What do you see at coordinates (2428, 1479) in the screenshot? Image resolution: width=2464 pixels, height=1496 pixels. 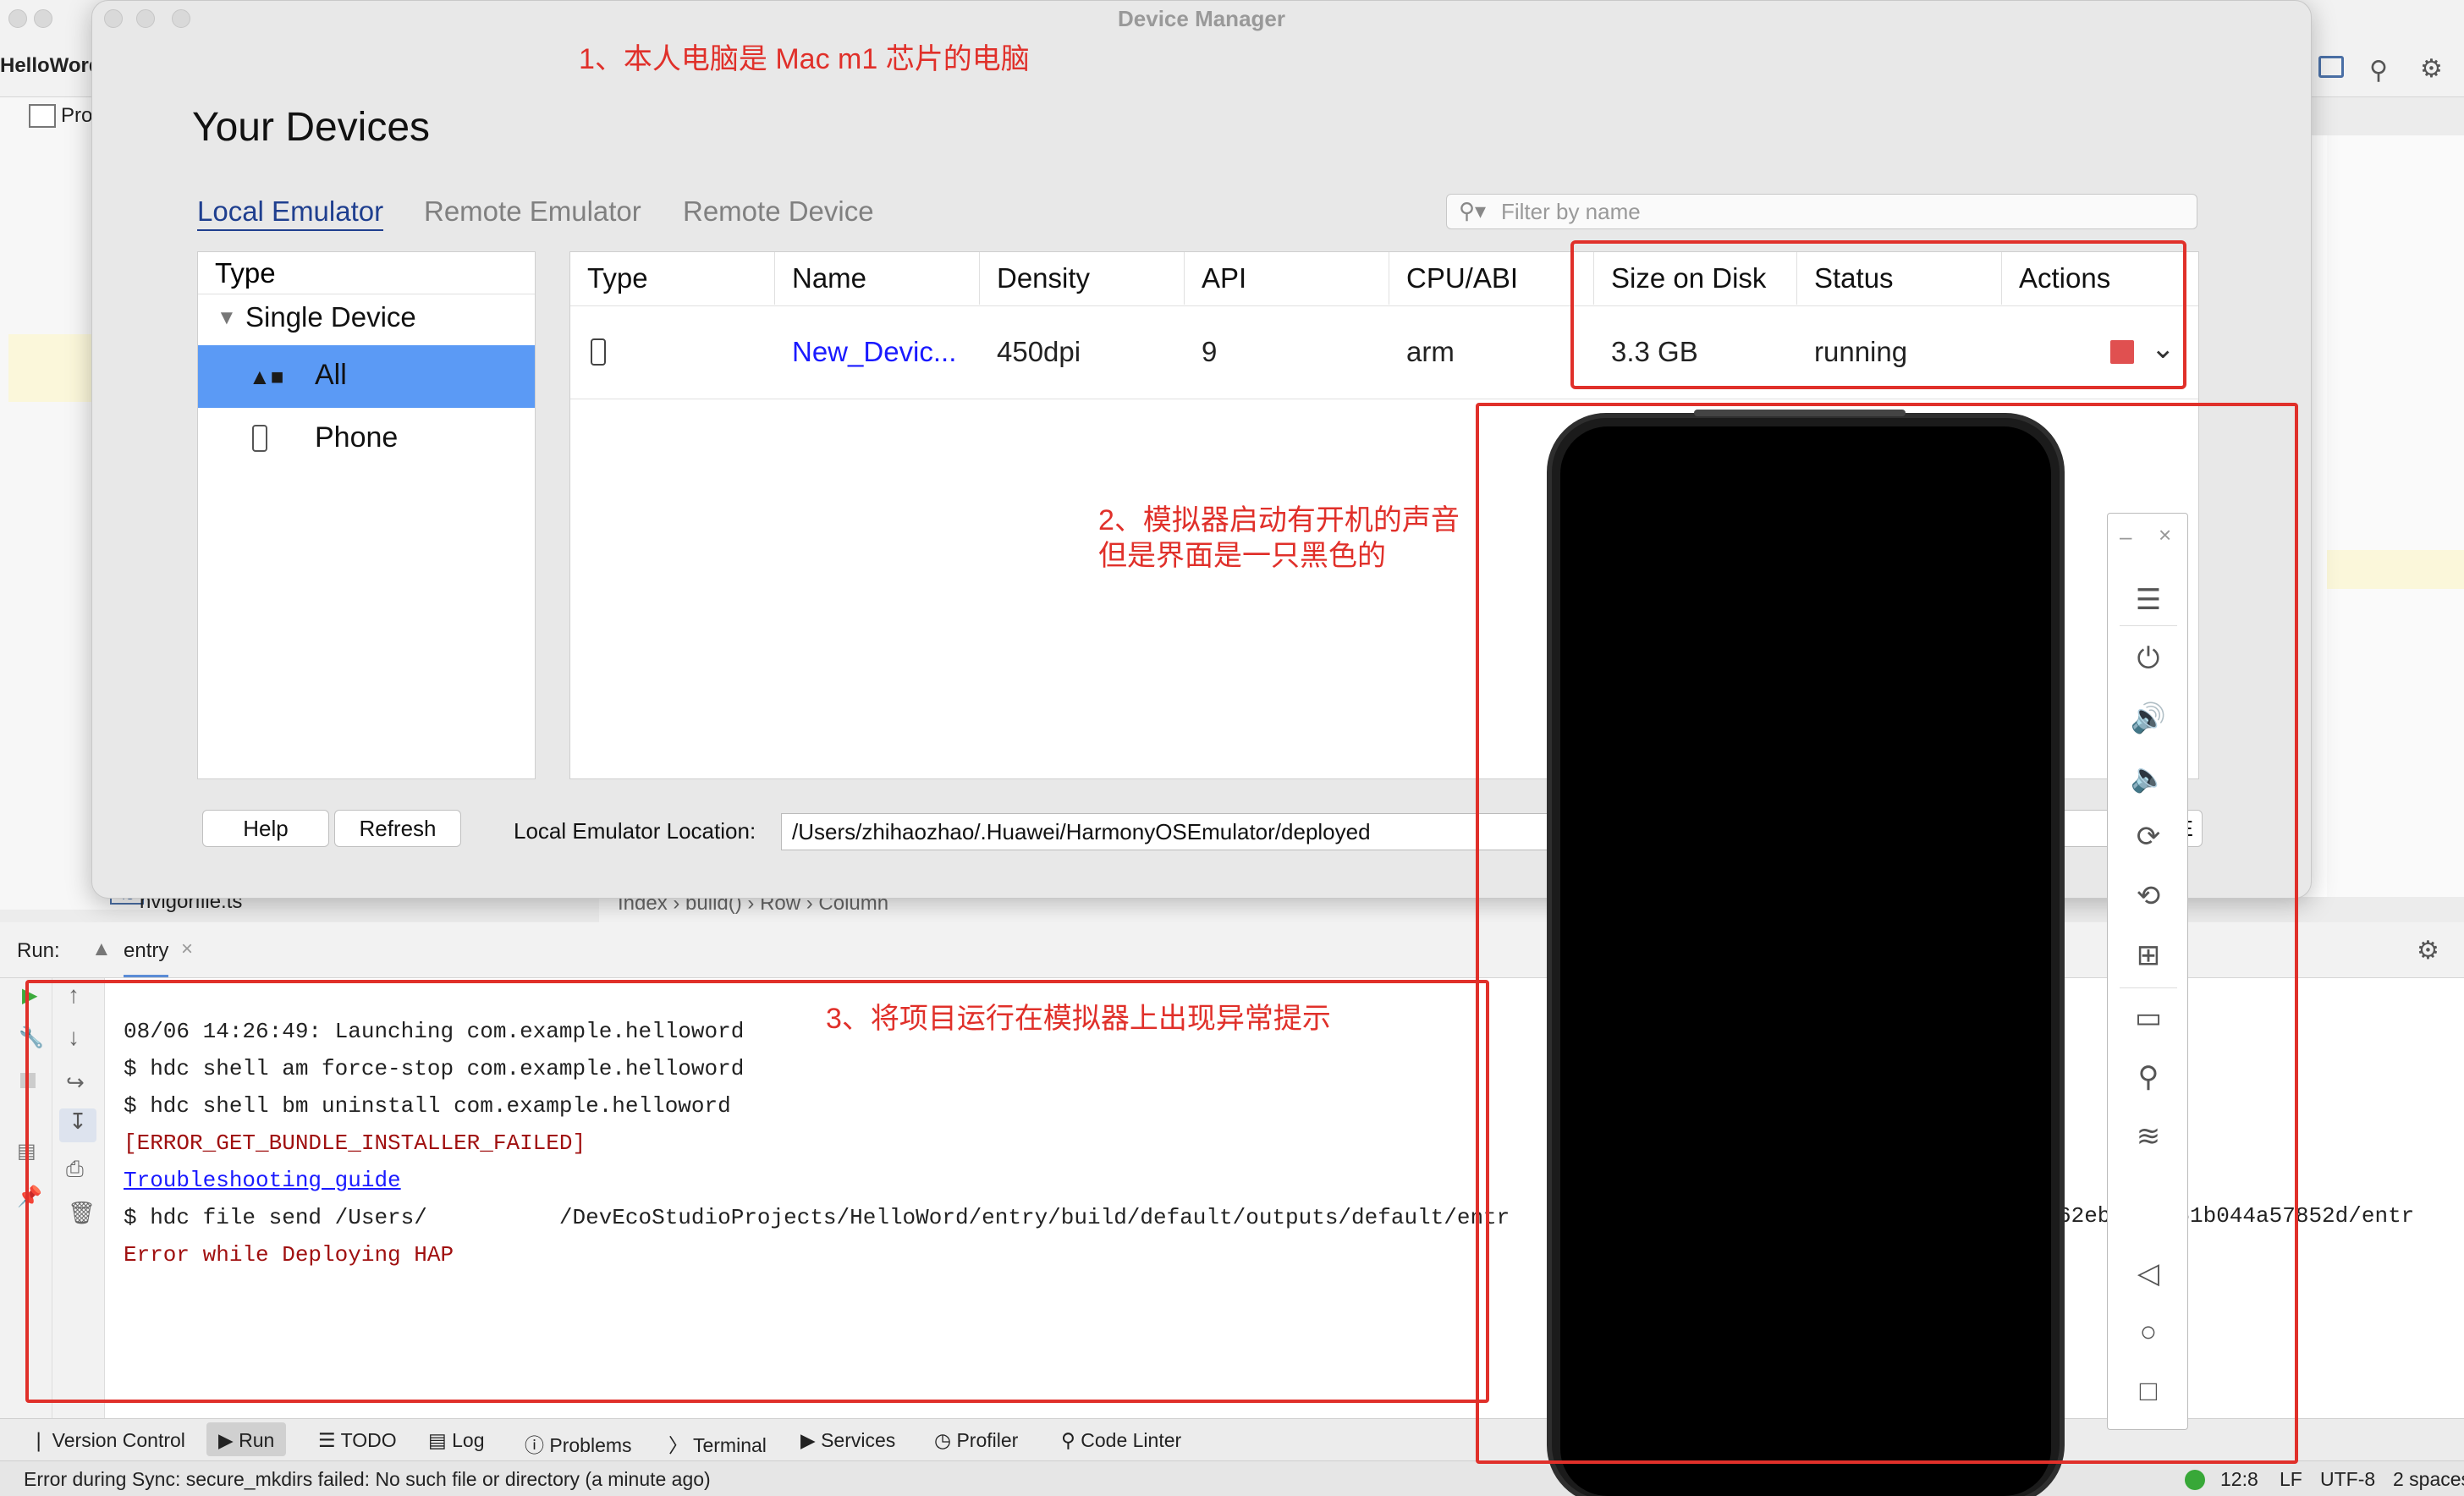 I see `indent-setting: 2 spaces` at bounding box center [2428, 1479].